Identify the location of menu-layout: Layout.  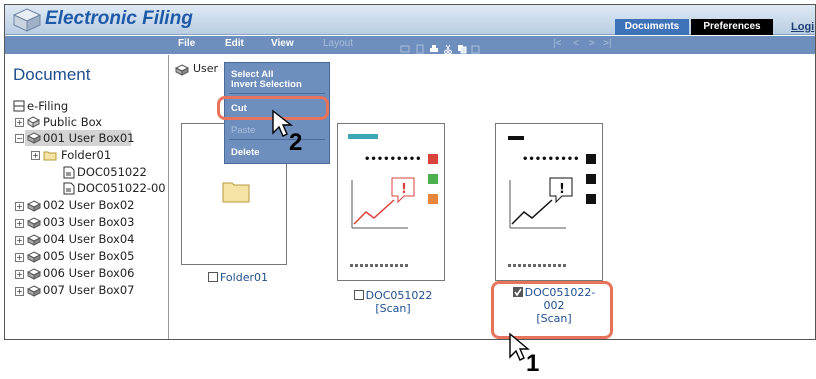
(338, 43).